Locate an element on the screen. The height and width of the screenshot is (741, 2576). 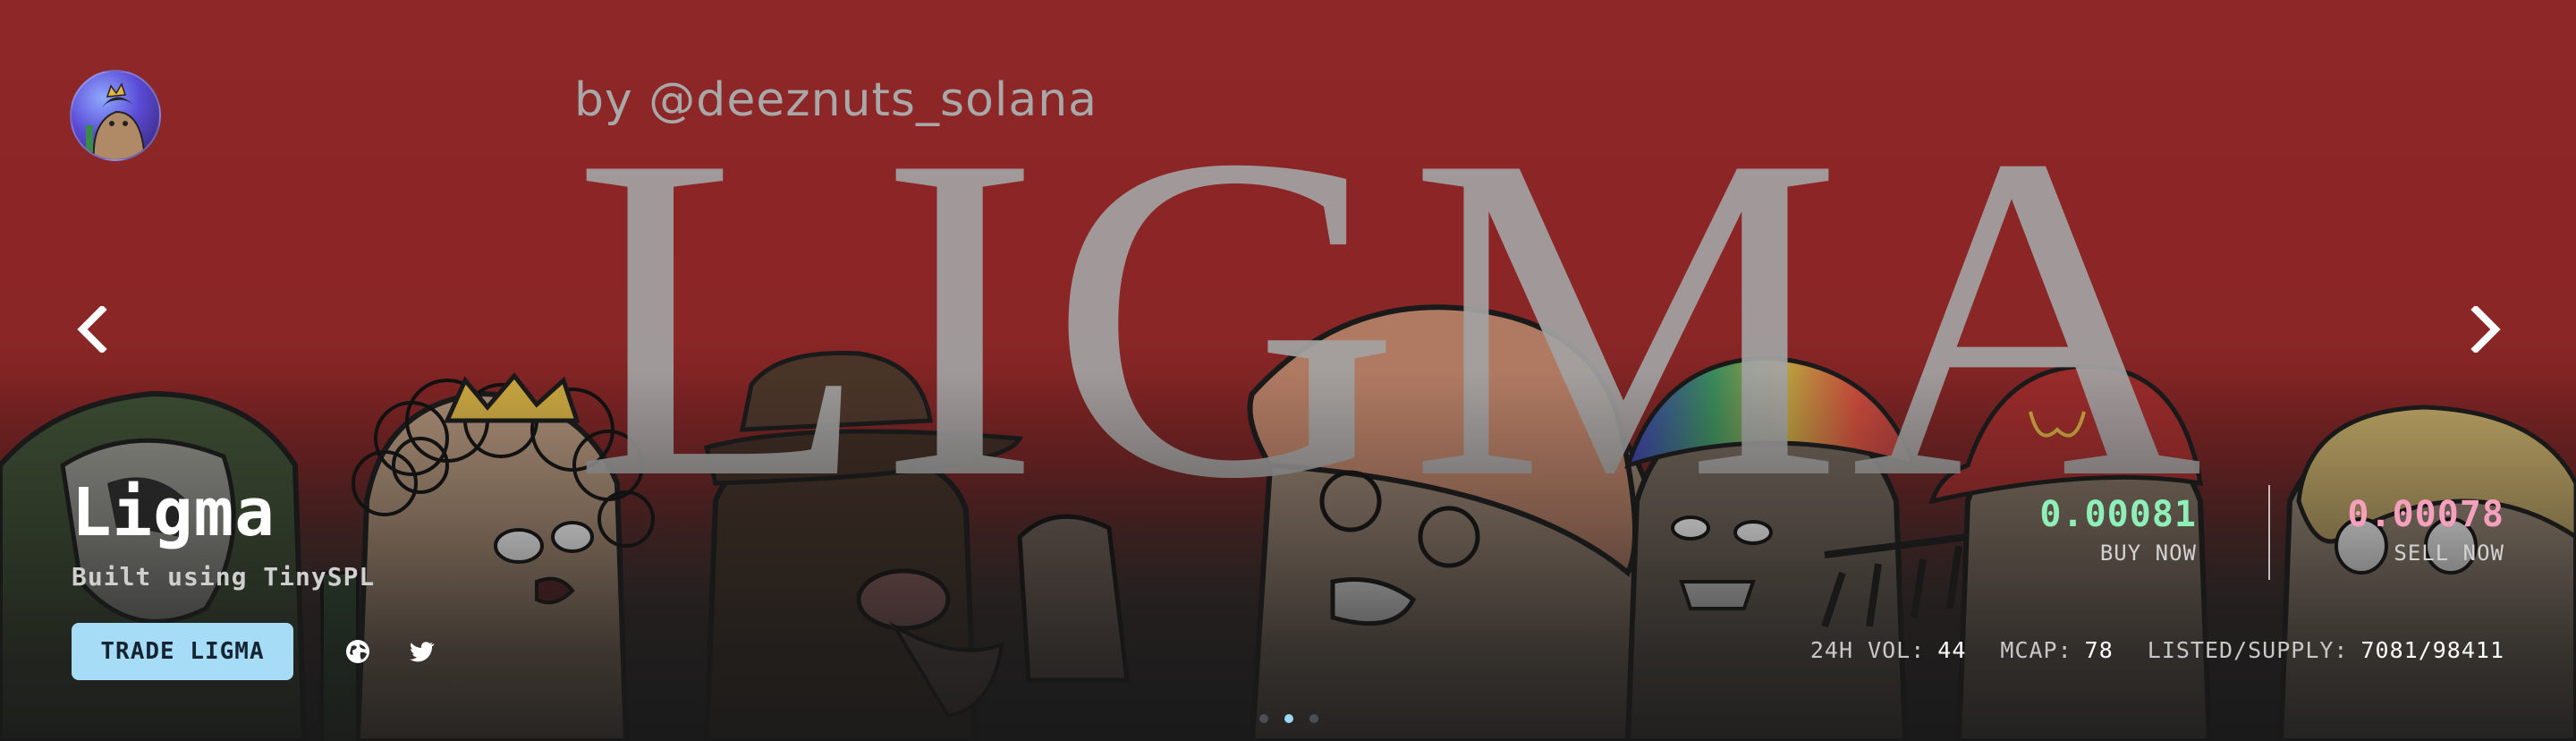
next-slide-button is located at coordinates (2485, 329).